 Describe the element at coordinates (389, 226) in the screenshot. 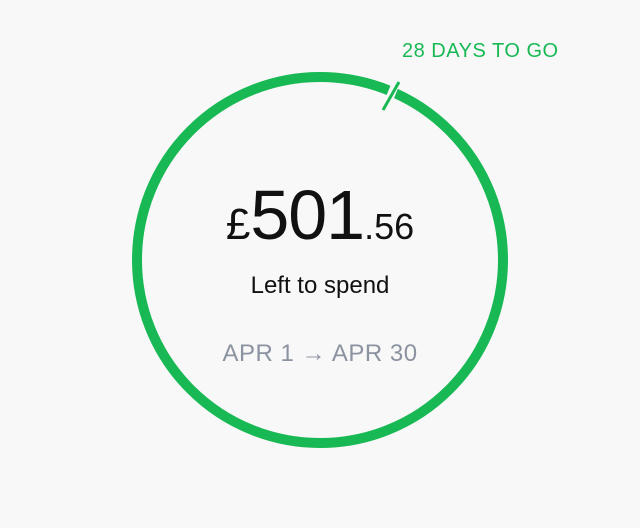

I see `amount-minor: .56` at that location.